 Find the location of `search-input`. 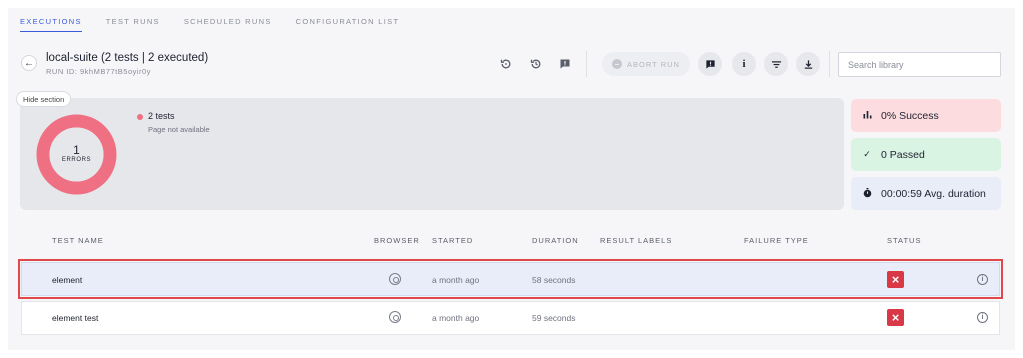

search-input is located at coordinates (919, 64).